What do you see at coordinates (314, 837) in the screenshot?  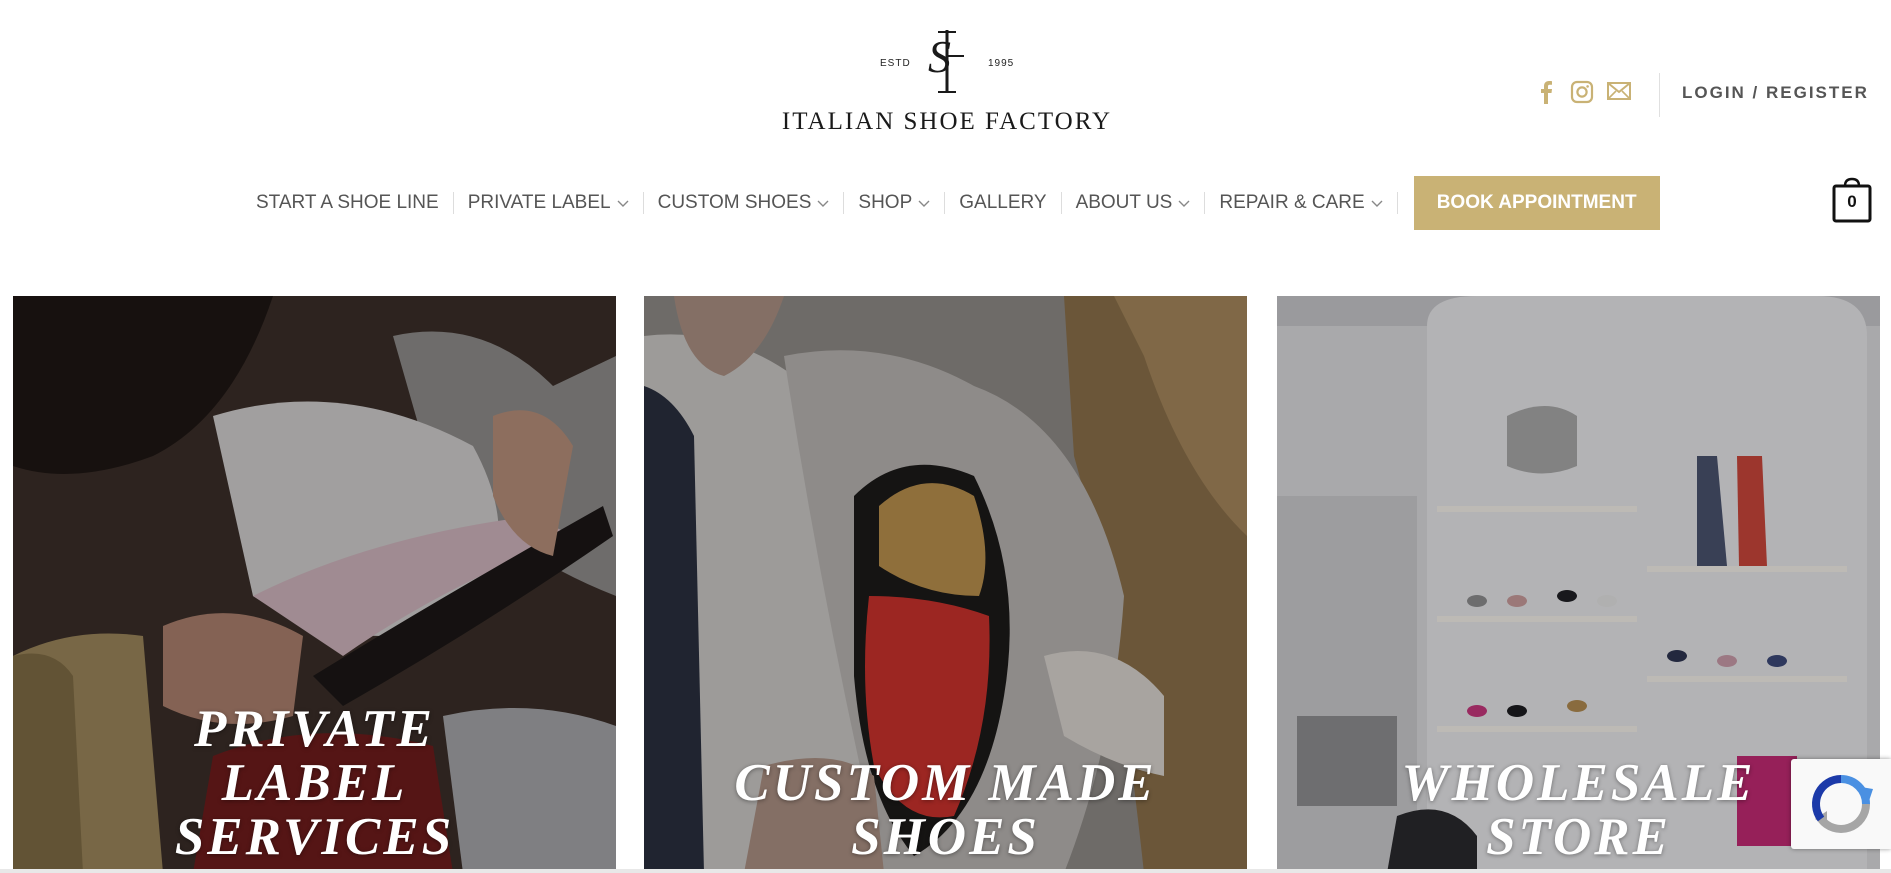 I see `caption-line: SERVICES` at bounding box center [314, 837].